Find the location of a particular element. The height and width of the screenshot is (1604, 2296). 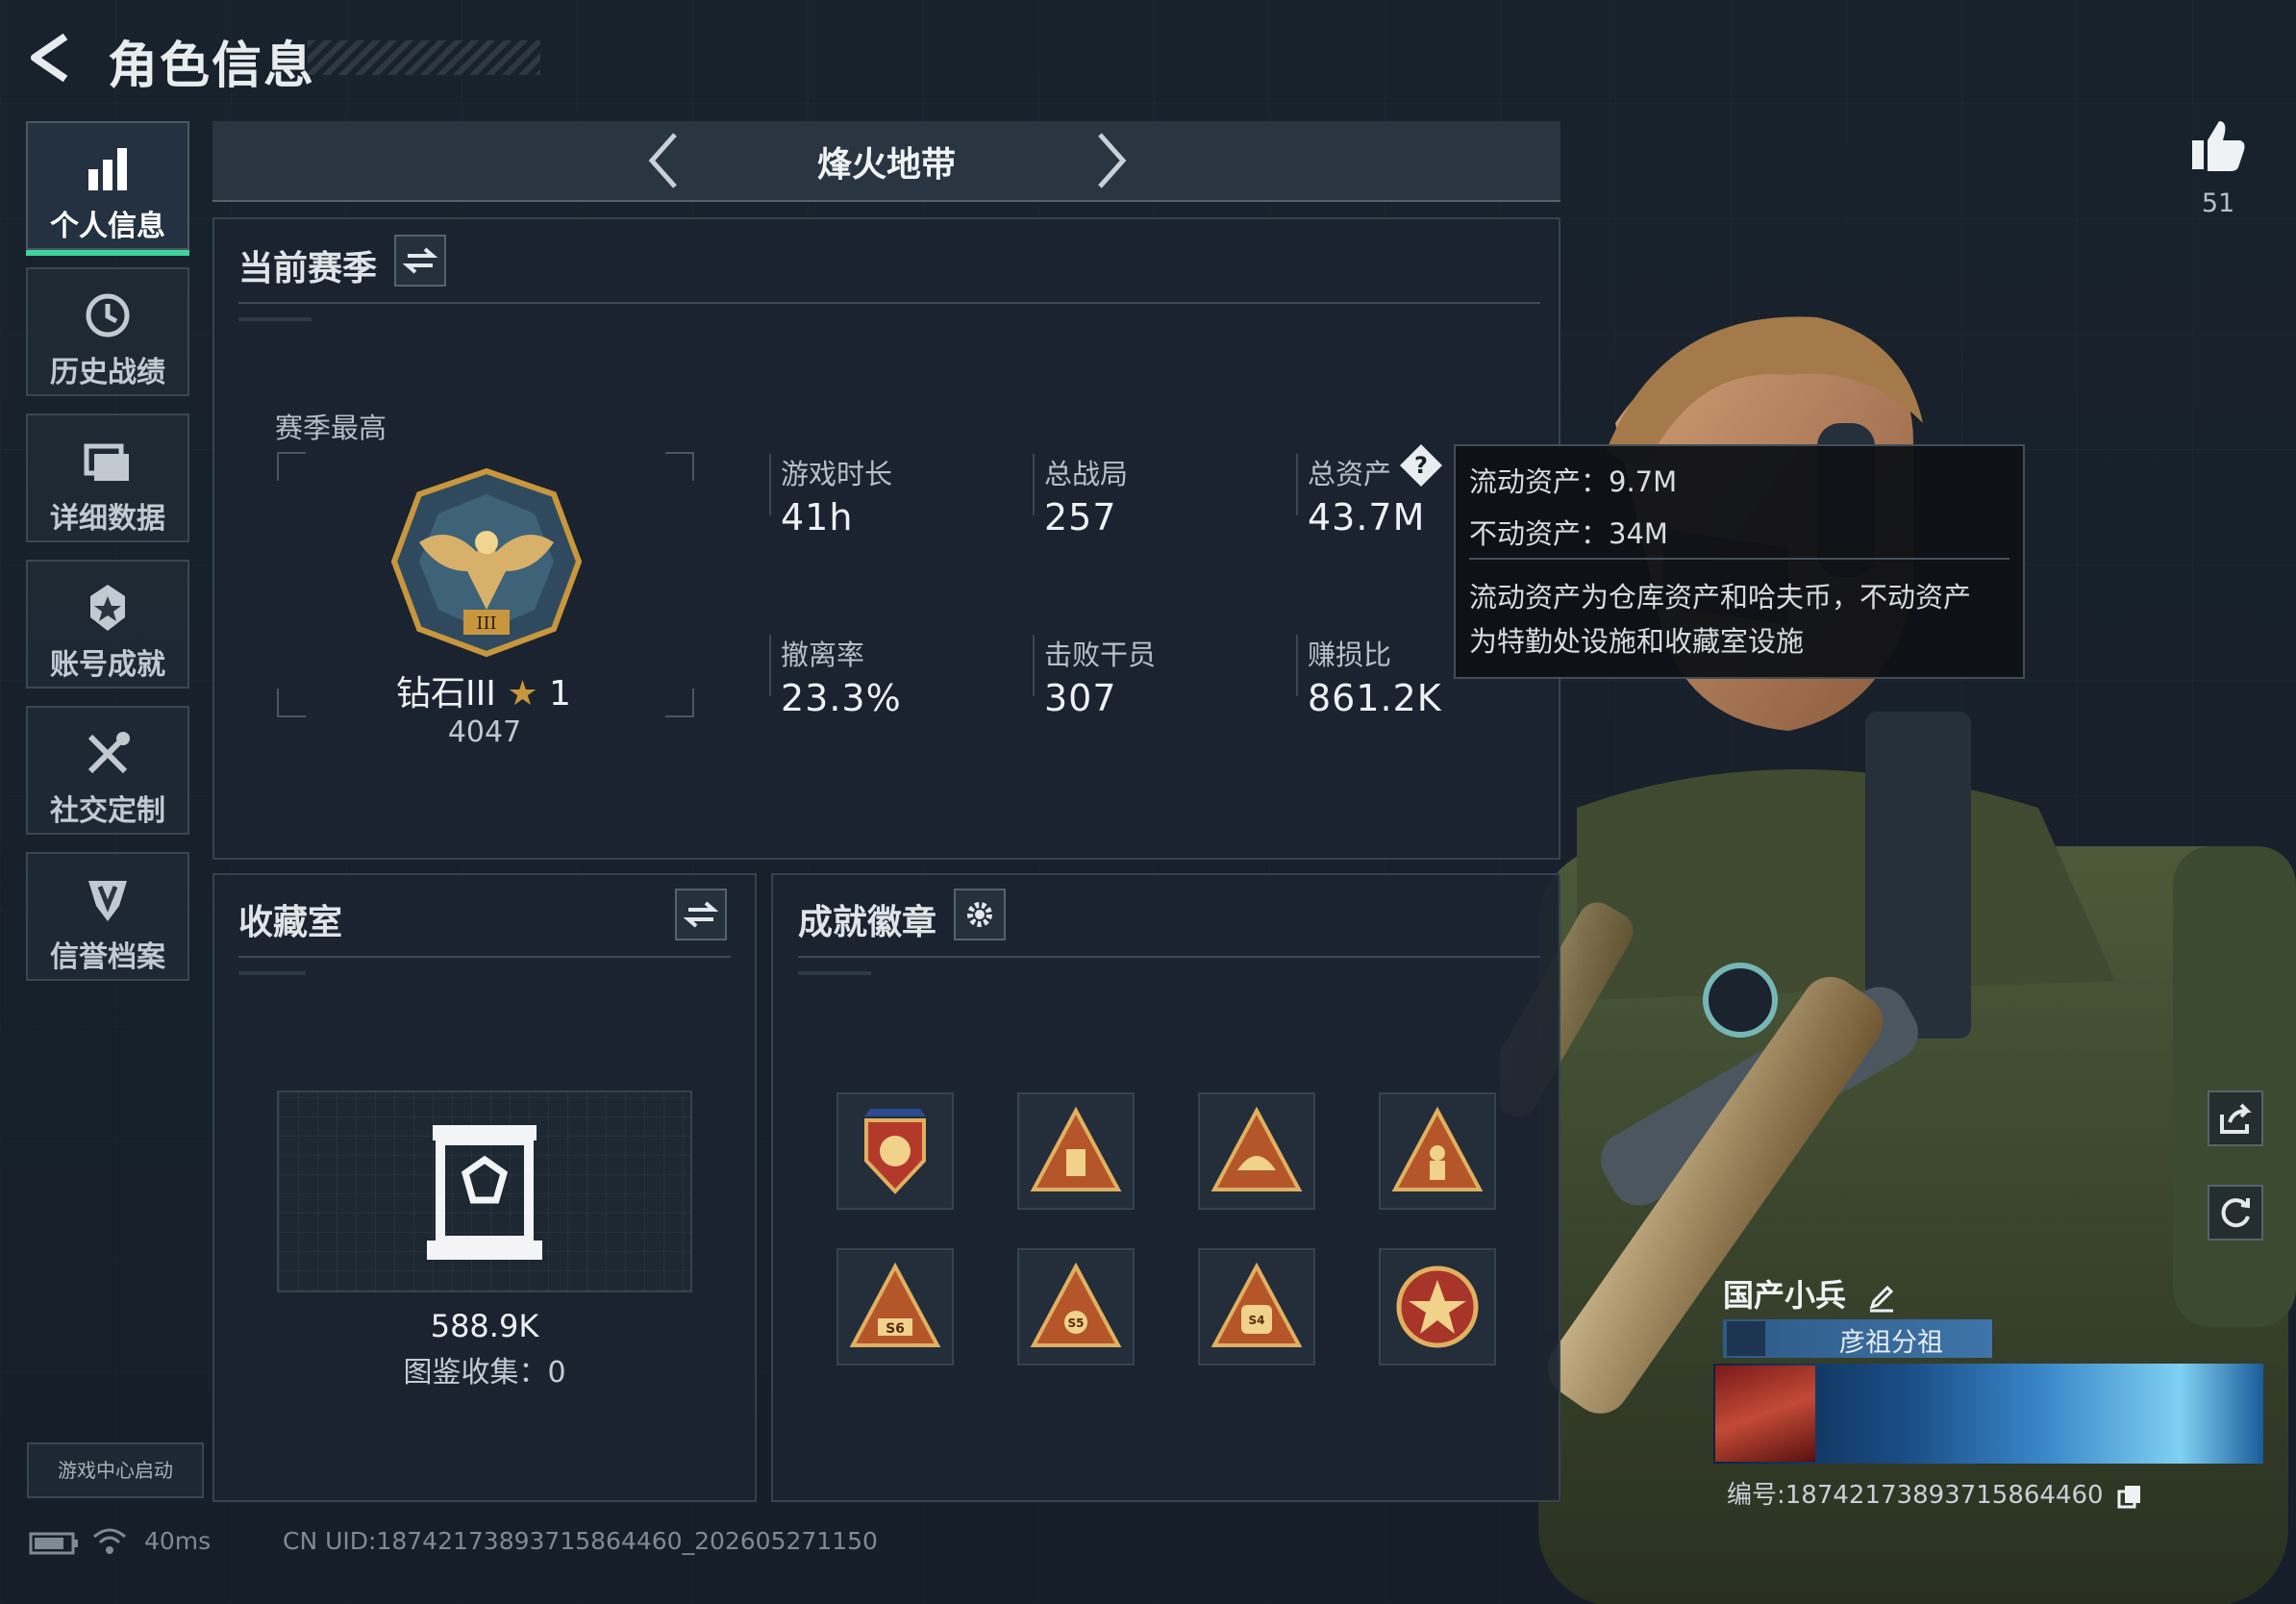

group-avatar is located at coordinates (1746, 1338).